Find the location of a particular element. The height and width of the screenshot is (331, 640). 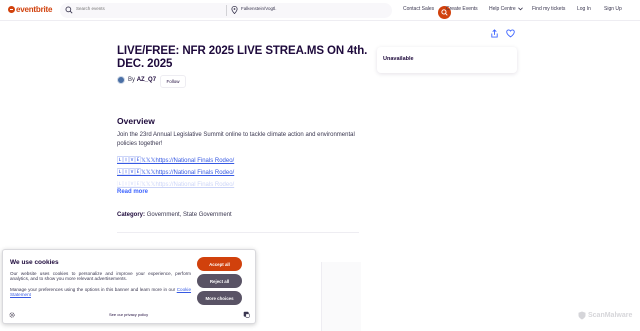

cookie-manager-icon is located at coordinates (246, 314).